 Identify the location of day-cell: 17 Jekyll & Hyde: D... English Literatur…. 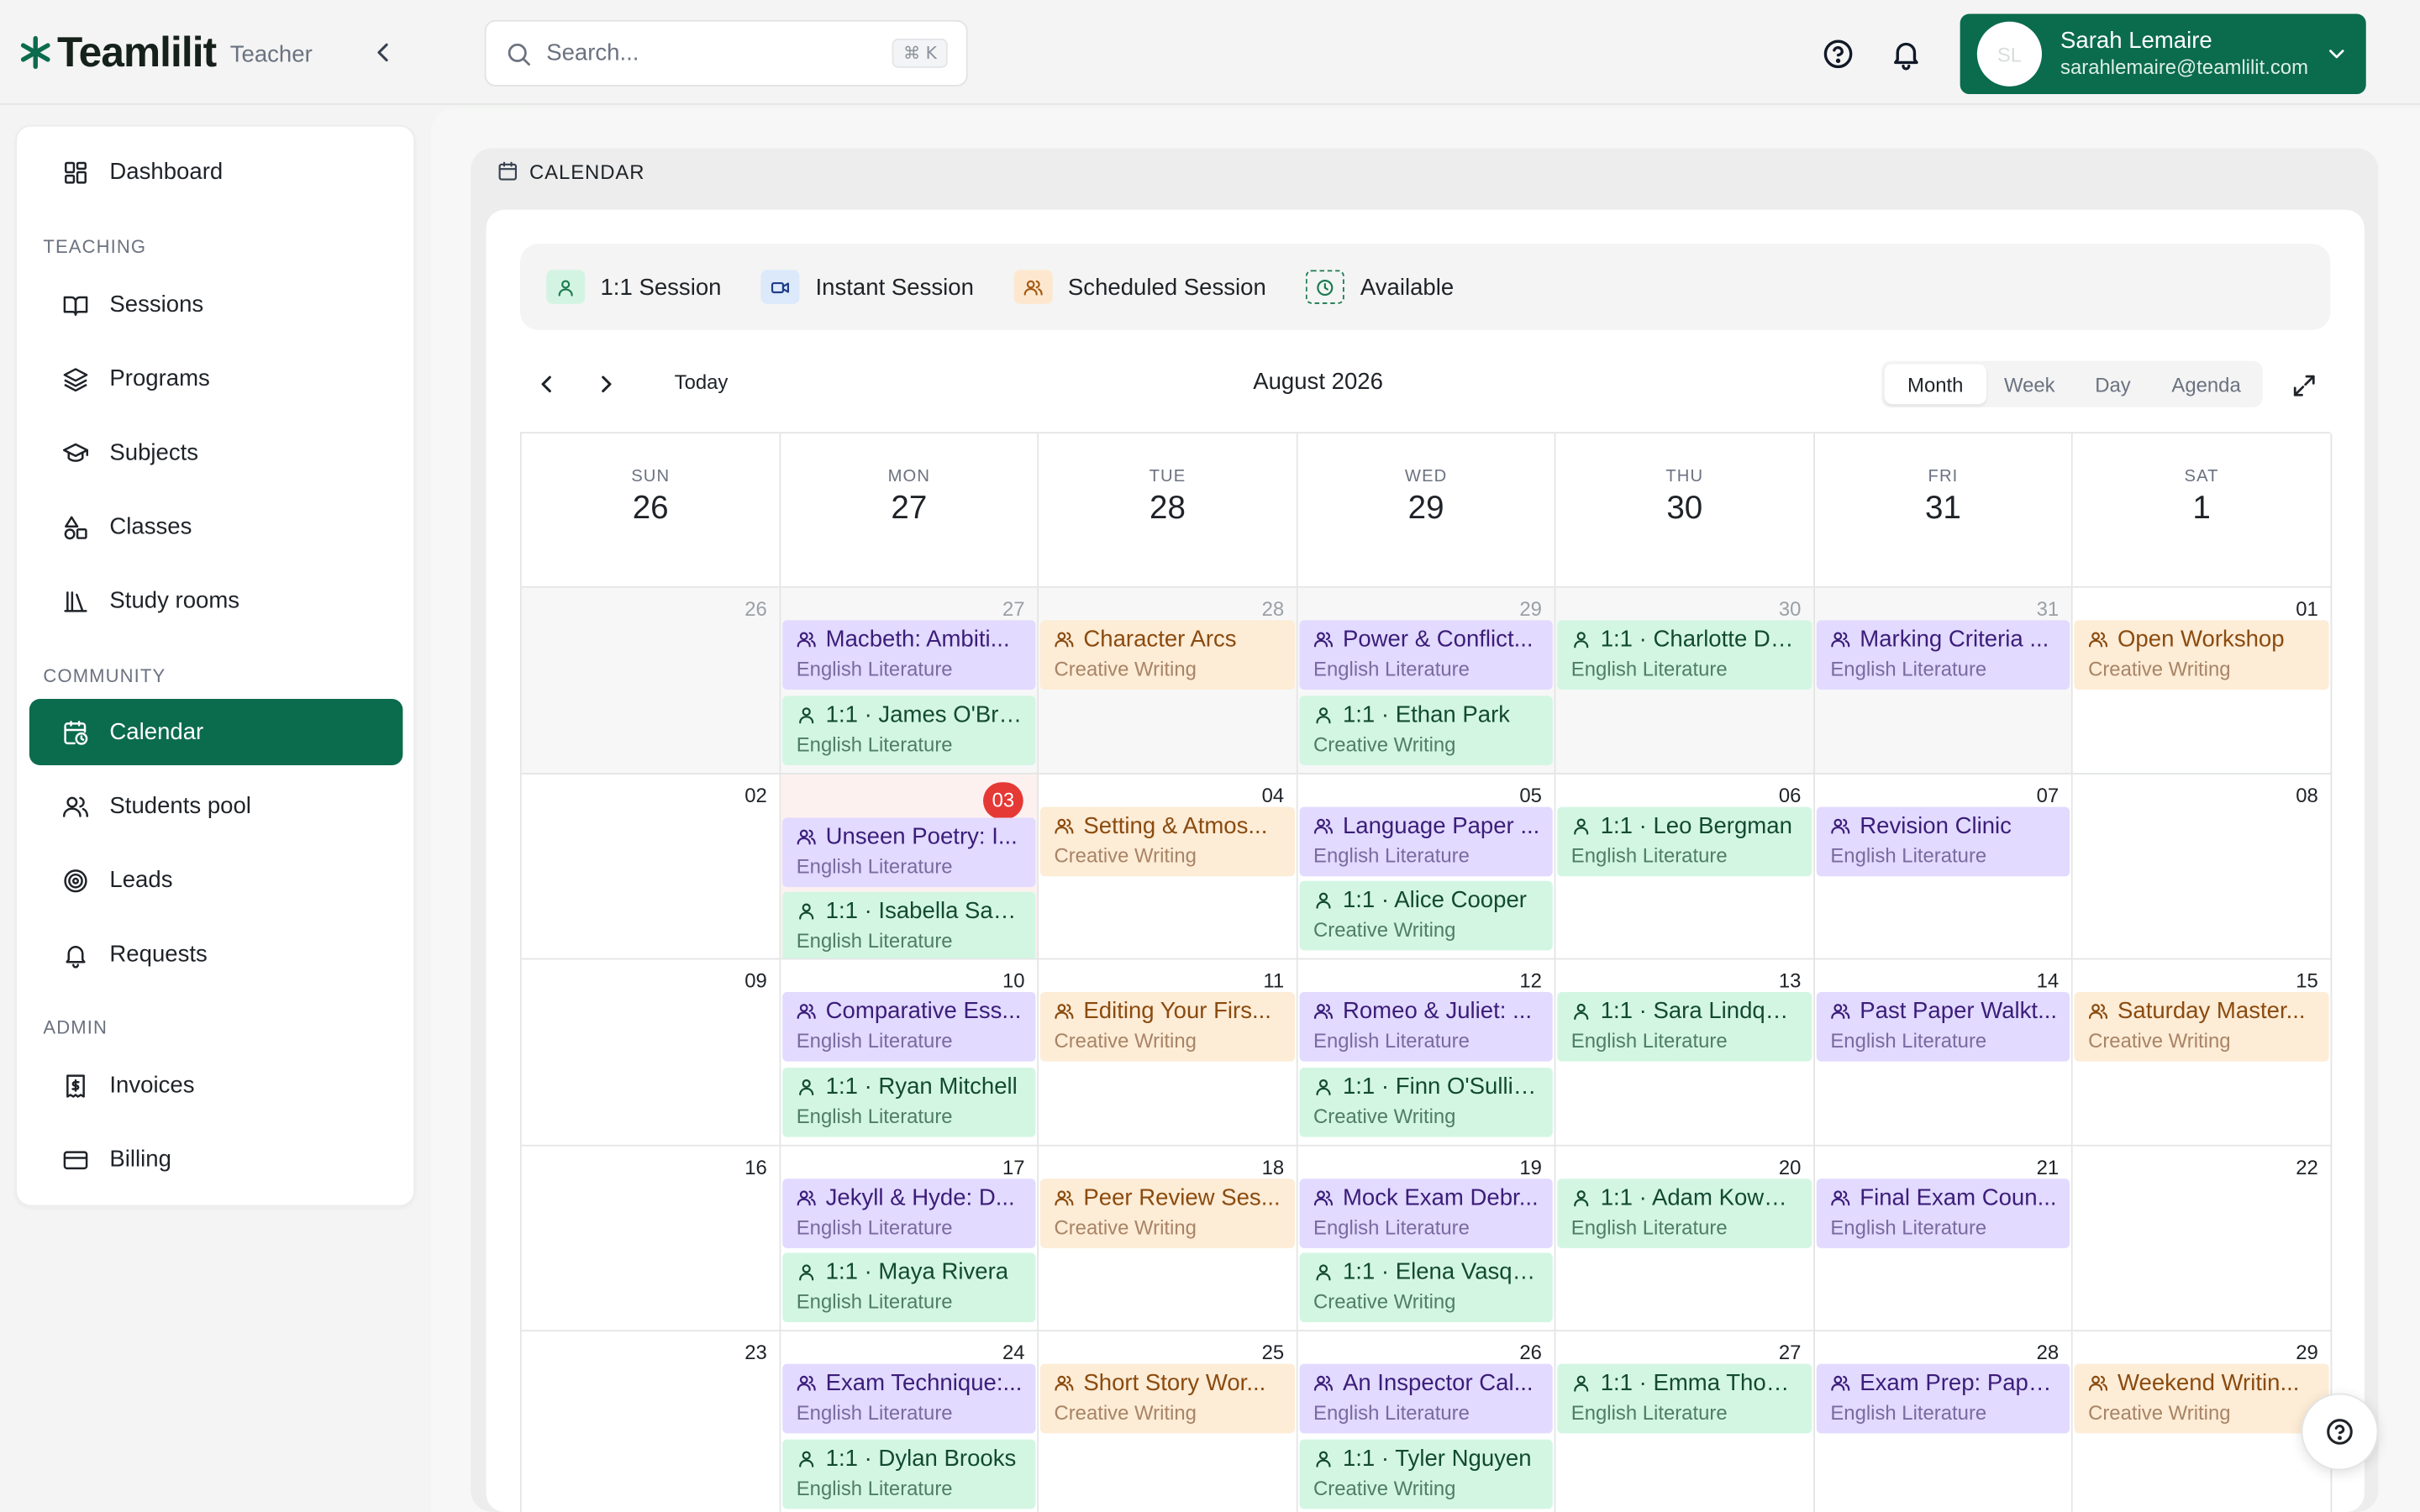
(910, 1238).